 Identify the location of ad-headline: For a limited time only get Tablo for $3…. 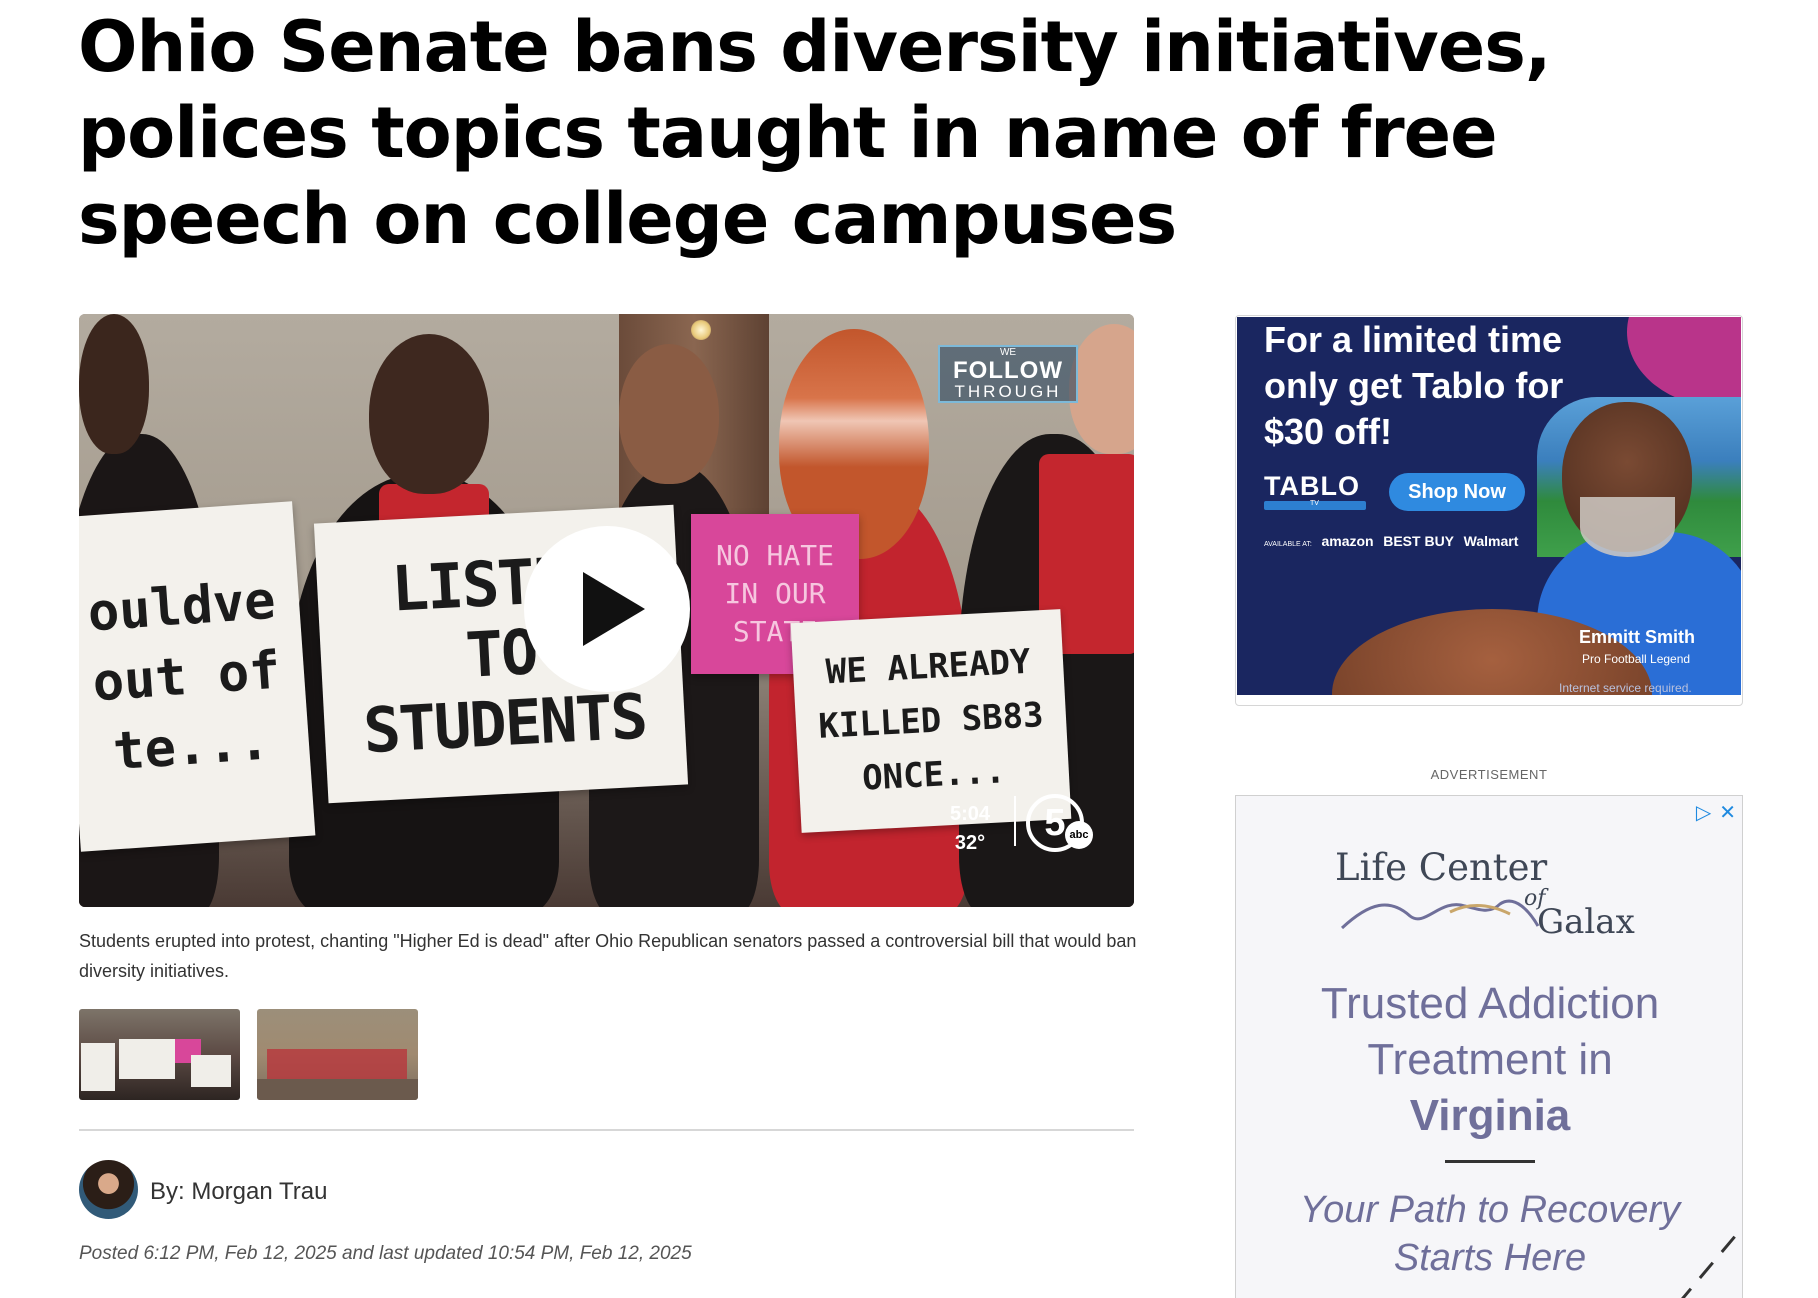
(1414, 385).